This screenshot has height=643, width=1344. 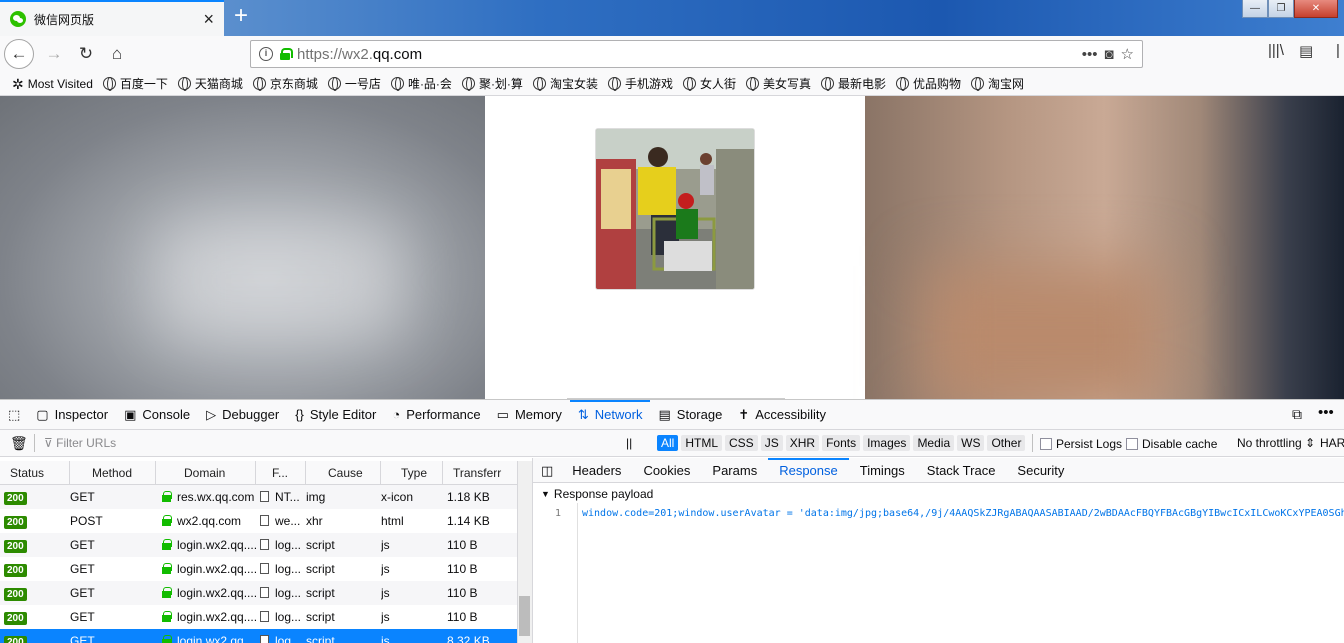 What do you see at coordinates (1281, 9) in the screenshot?
I see `maximize-button: ❐` at bounding box center [1281, 9].